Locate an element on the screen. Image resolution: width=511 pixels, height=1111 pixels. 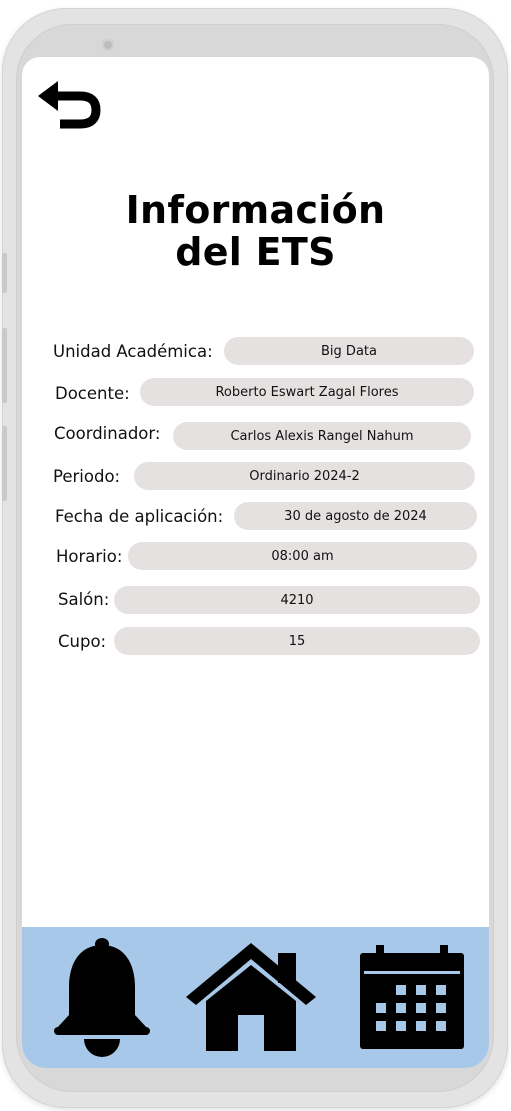
docente-label: Docente: is located at coordinates (92, 393).